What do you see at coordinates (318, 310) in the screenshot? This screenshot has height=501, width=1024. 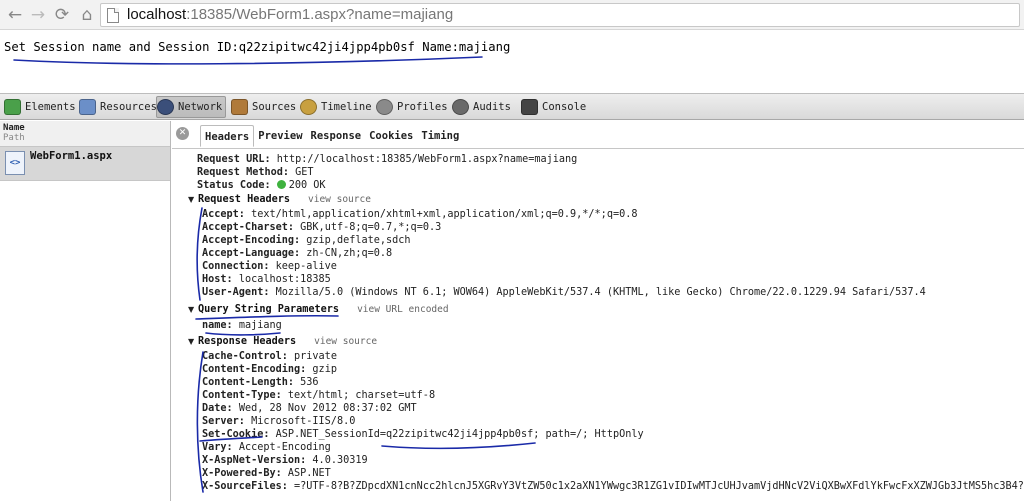 I see `query-string-section: ▼ Query String Parameters view URL encoded` at bounding box center [318, 310].